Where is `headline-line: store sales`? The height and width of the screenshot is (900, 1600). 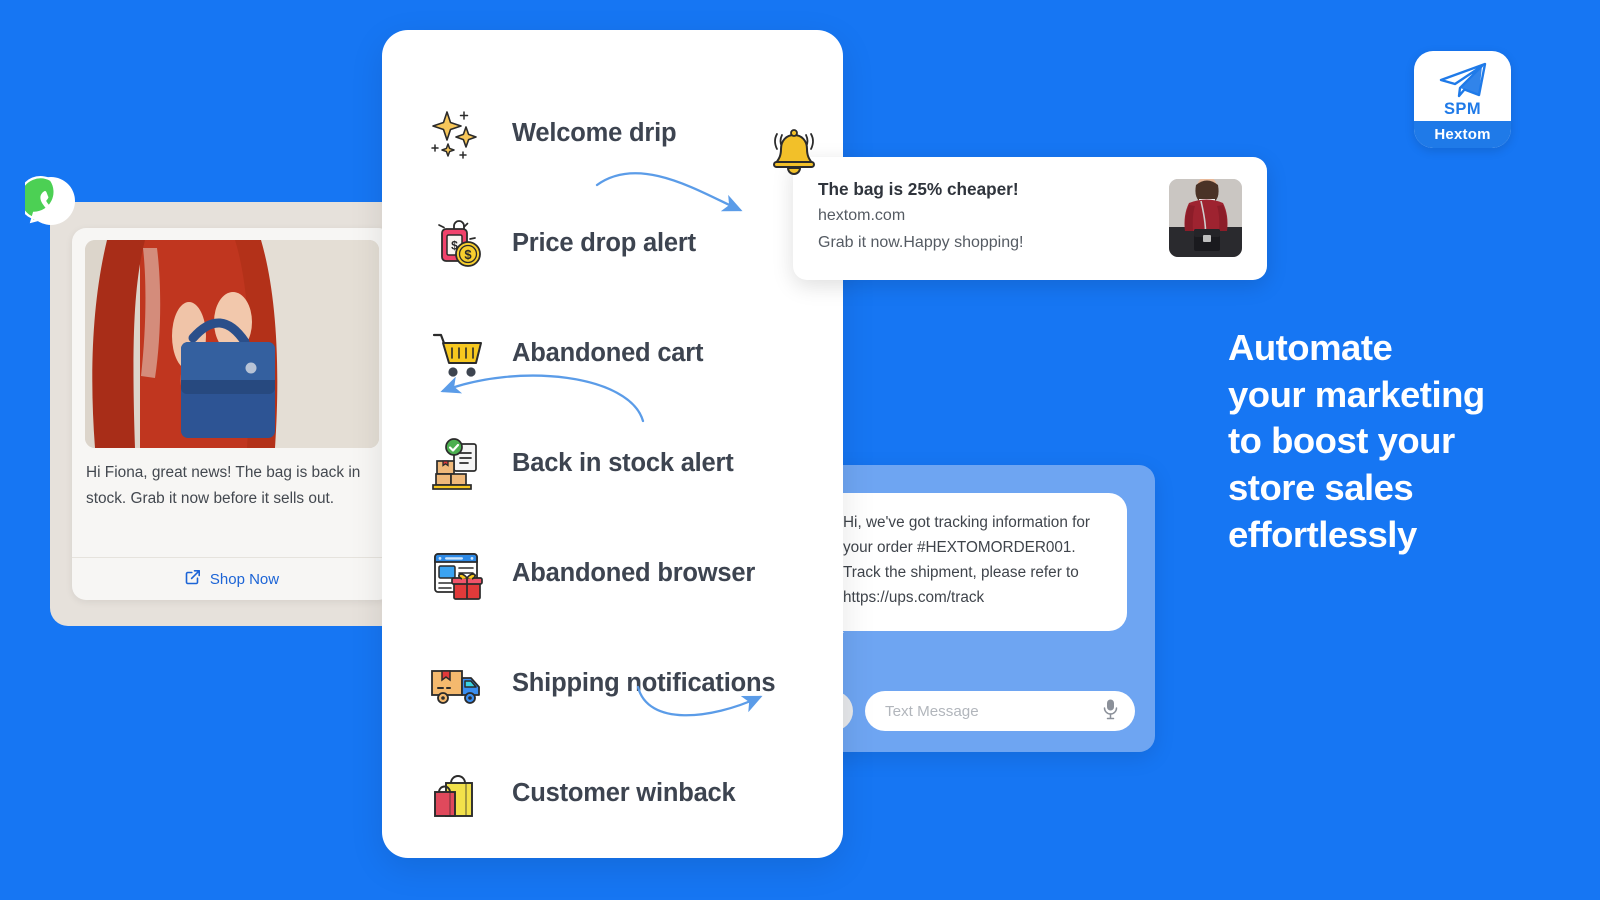 headline-line: store sales is located at coordinates (1321, 488).